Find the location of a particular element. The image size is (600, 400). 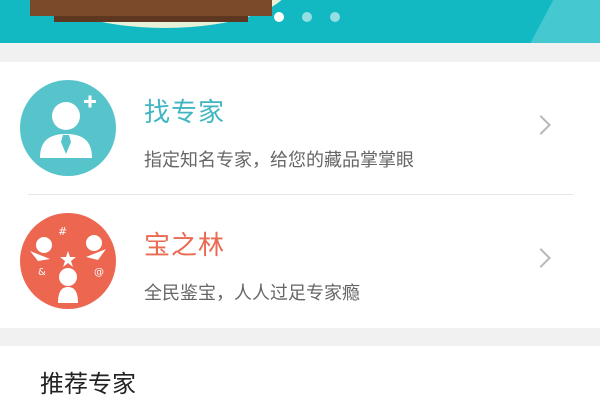

banner-image-board is located at coordinates (151, 8).